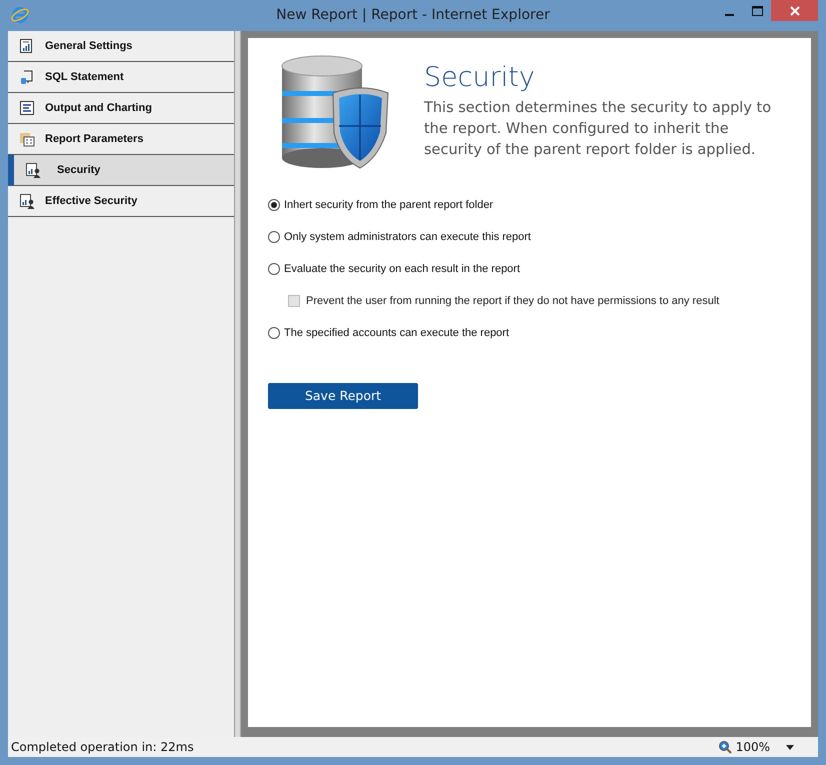  What do you see at coordinates (27, 46) in the screenshot?
I see `report-chart-icon` at bounding box center [27, 46].